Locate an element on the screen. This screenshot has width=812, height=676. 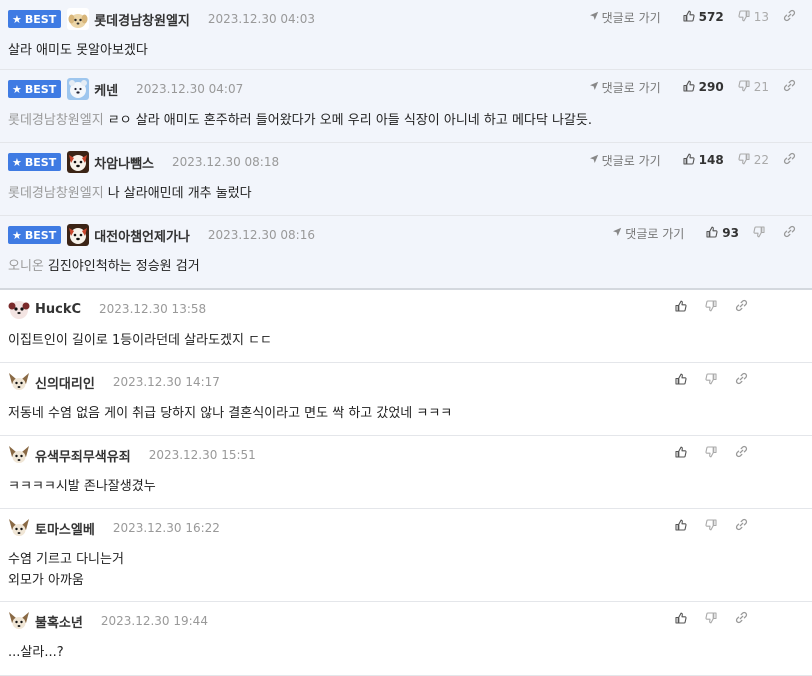
comment-header: 신의대리인 2023.12.30 14:17 is located at coordinates (114, 382).